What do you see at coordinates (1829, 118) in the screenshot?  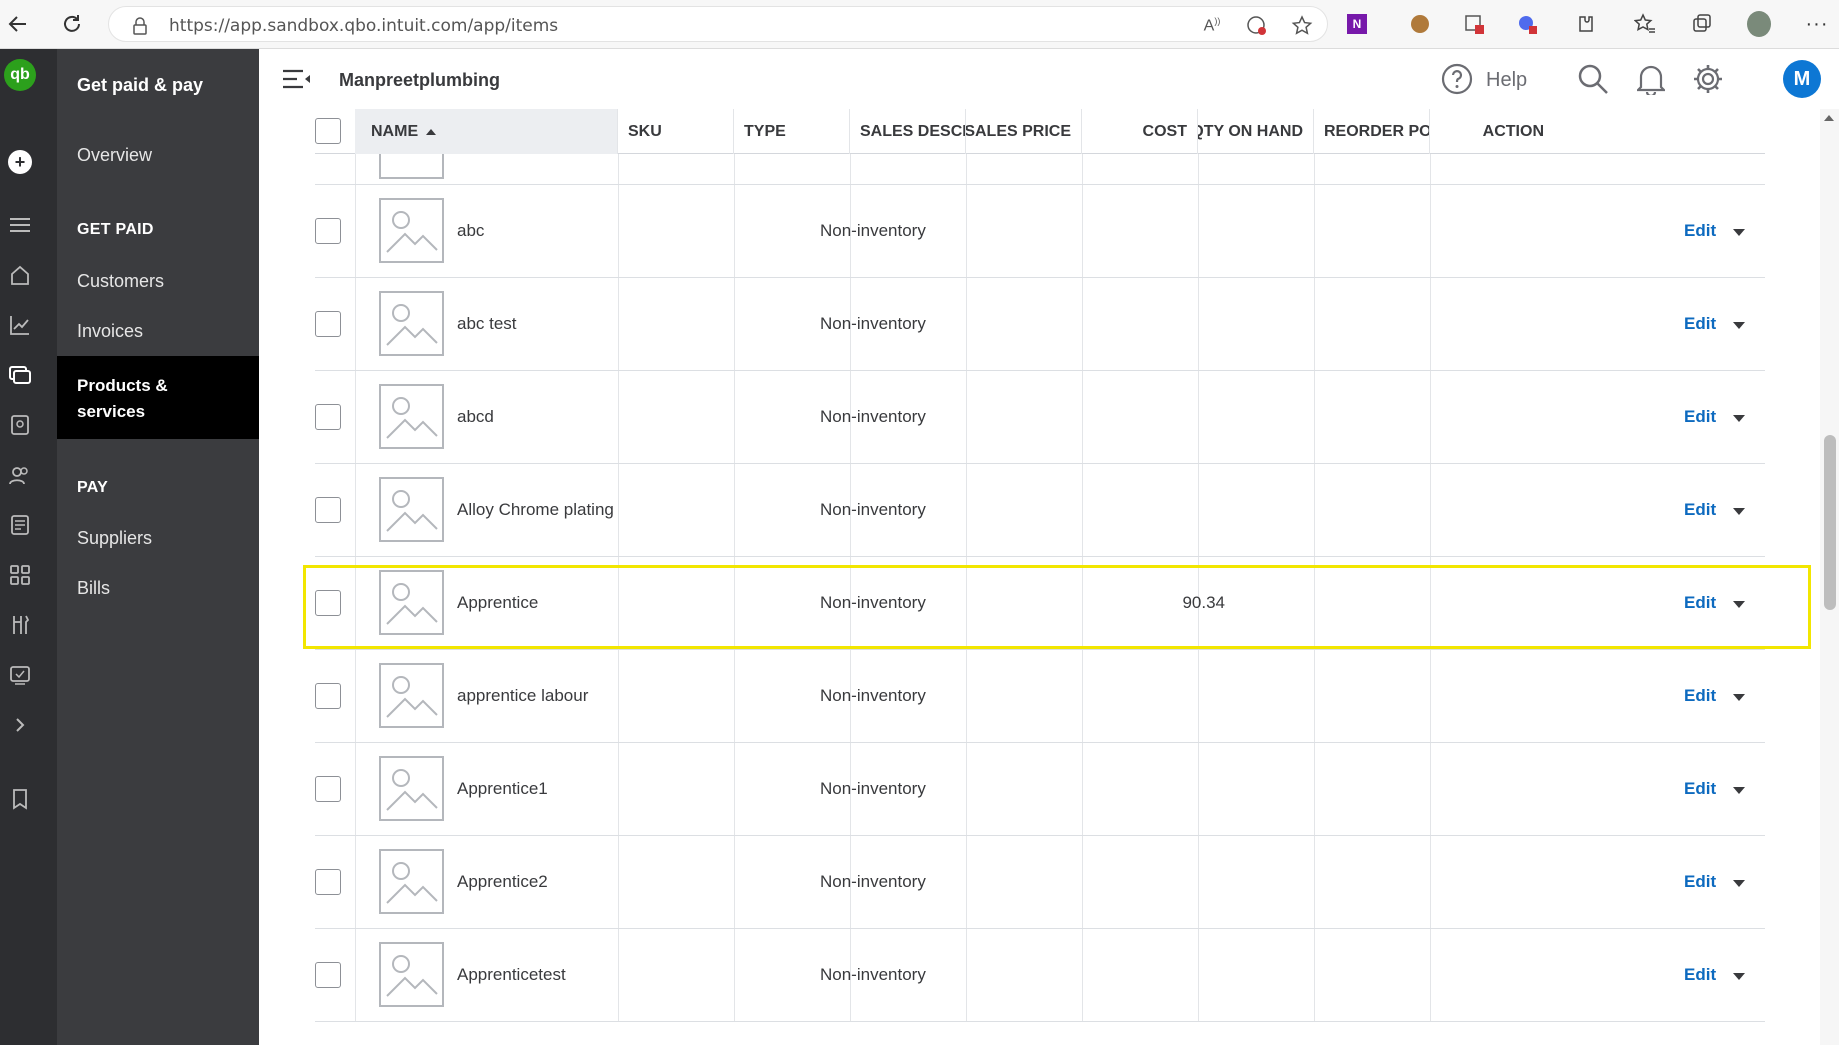 I see `scroll-up-icon` at bounding box center [1829, 118].